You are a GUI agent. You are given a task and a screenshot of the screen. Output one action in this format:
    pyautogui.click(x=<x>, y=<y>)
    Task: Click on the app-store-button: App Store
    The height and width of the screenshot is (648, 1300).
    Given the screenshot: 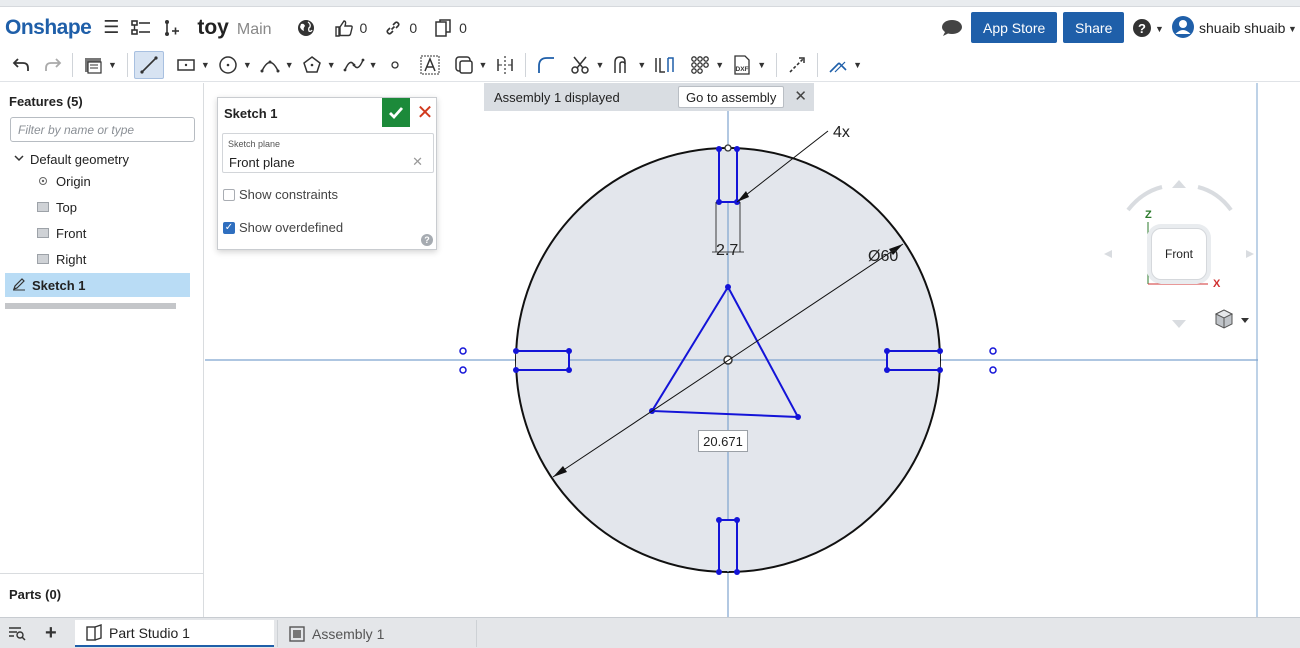 What is the action you would take?
    pyautogui.click(x=1014, y=27)
    